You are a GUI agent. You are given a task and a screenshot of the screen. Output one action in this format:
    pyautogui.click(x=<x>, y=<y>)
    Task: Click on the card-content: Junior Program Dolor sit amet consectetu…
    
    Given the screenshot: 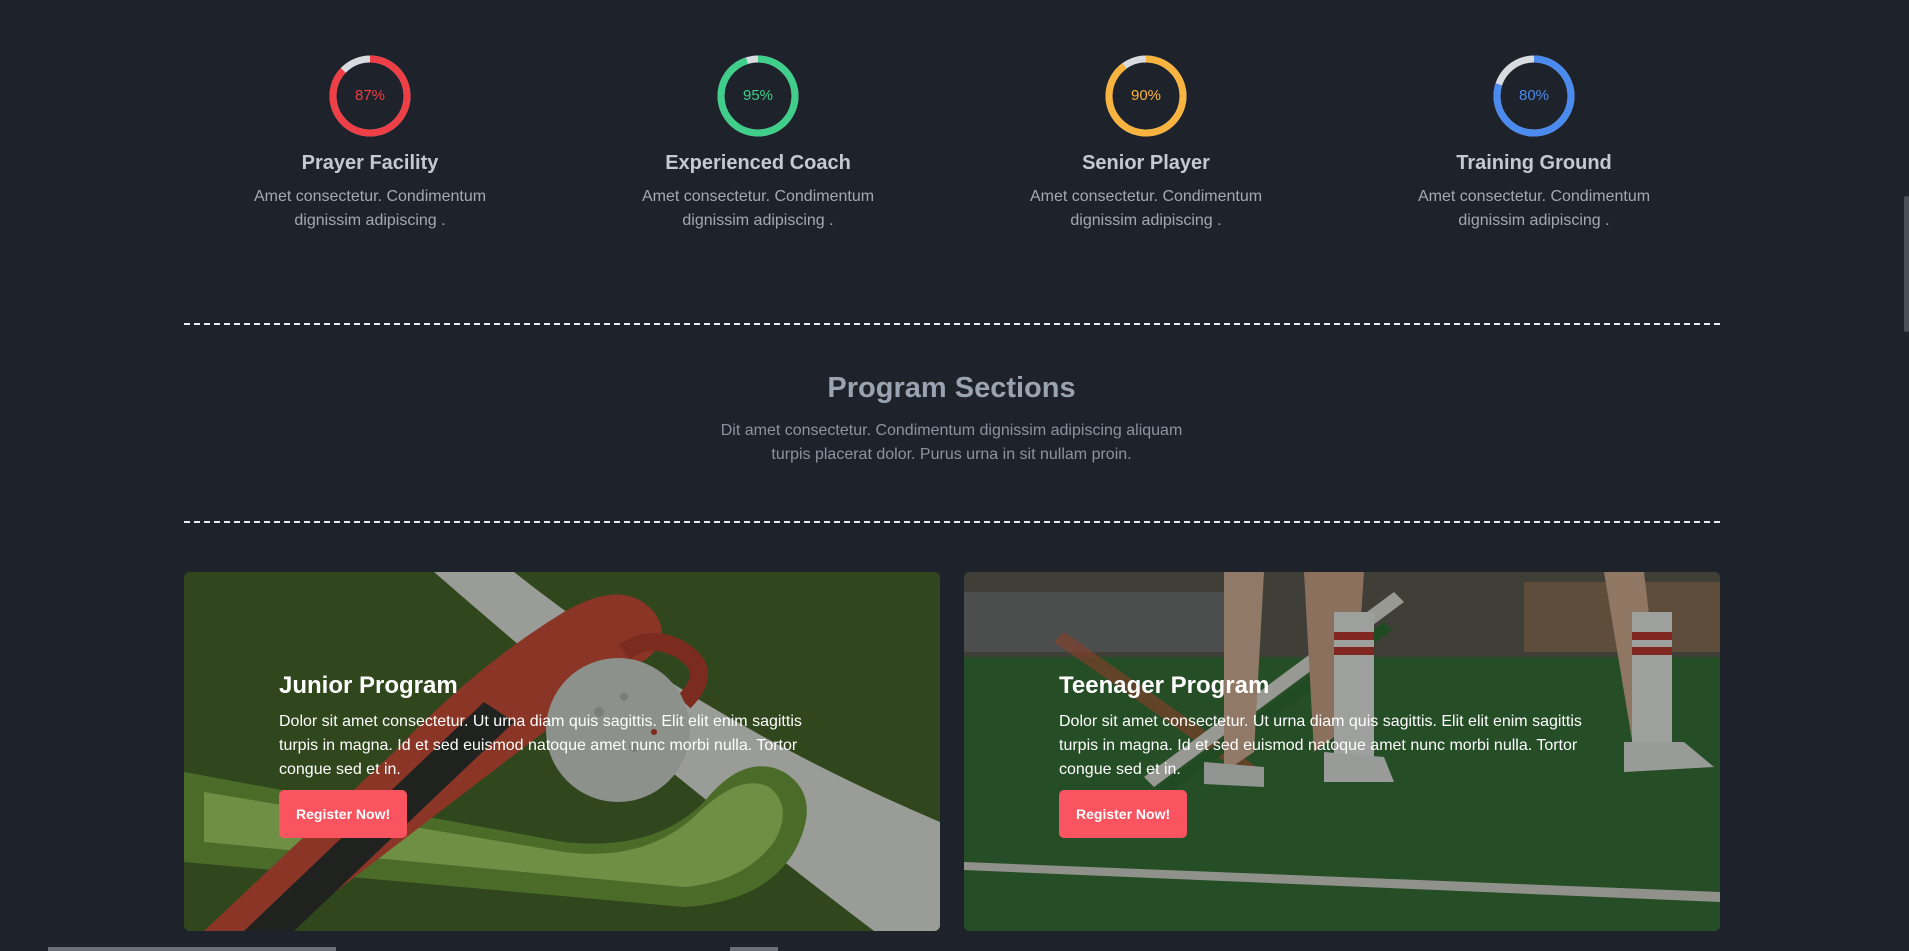 What is the action you would take?
    pyautogui.click(x=559, y=755)
    